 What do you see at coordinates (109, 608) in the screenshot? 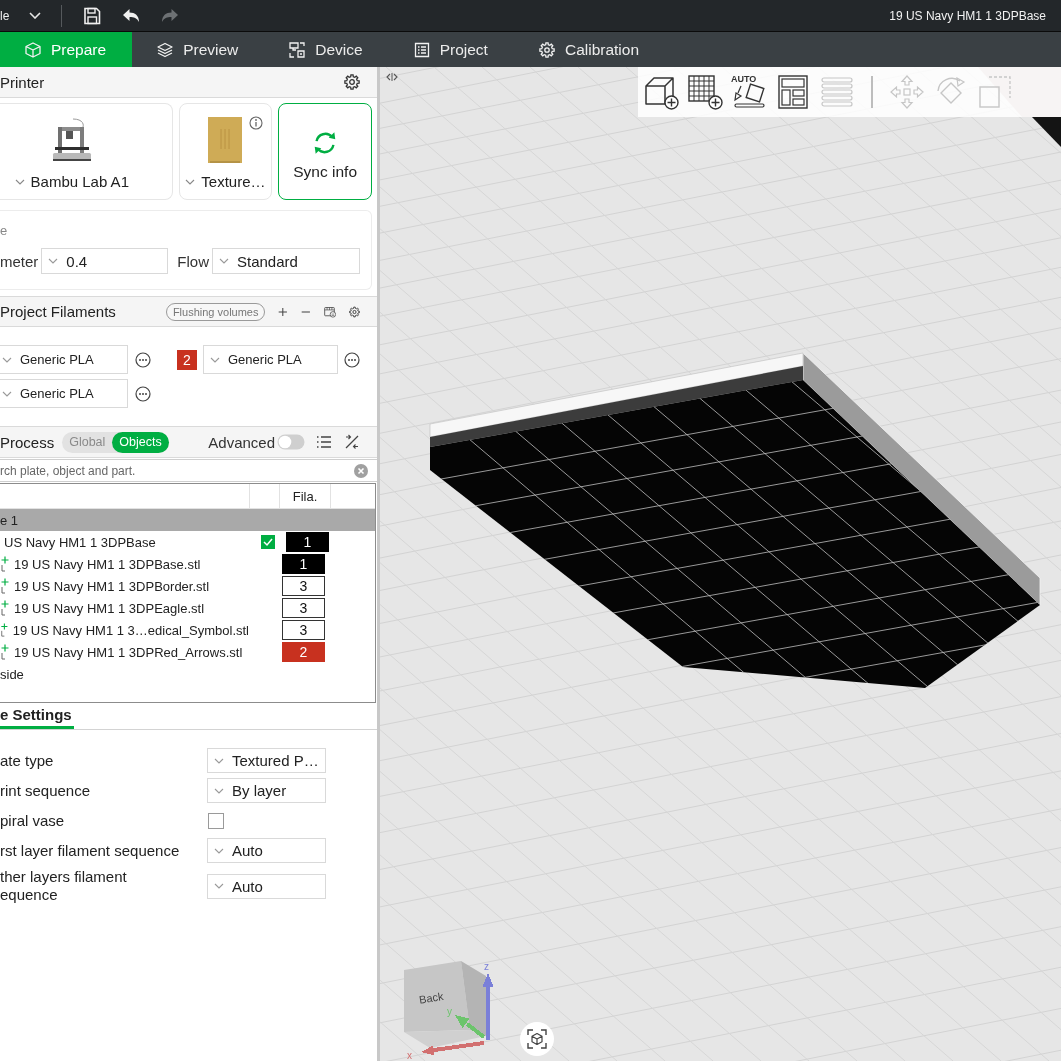
I see `part-name: 19 US Navy HM1 1 3DPEagle.stl` at bounding box center [109, 608].